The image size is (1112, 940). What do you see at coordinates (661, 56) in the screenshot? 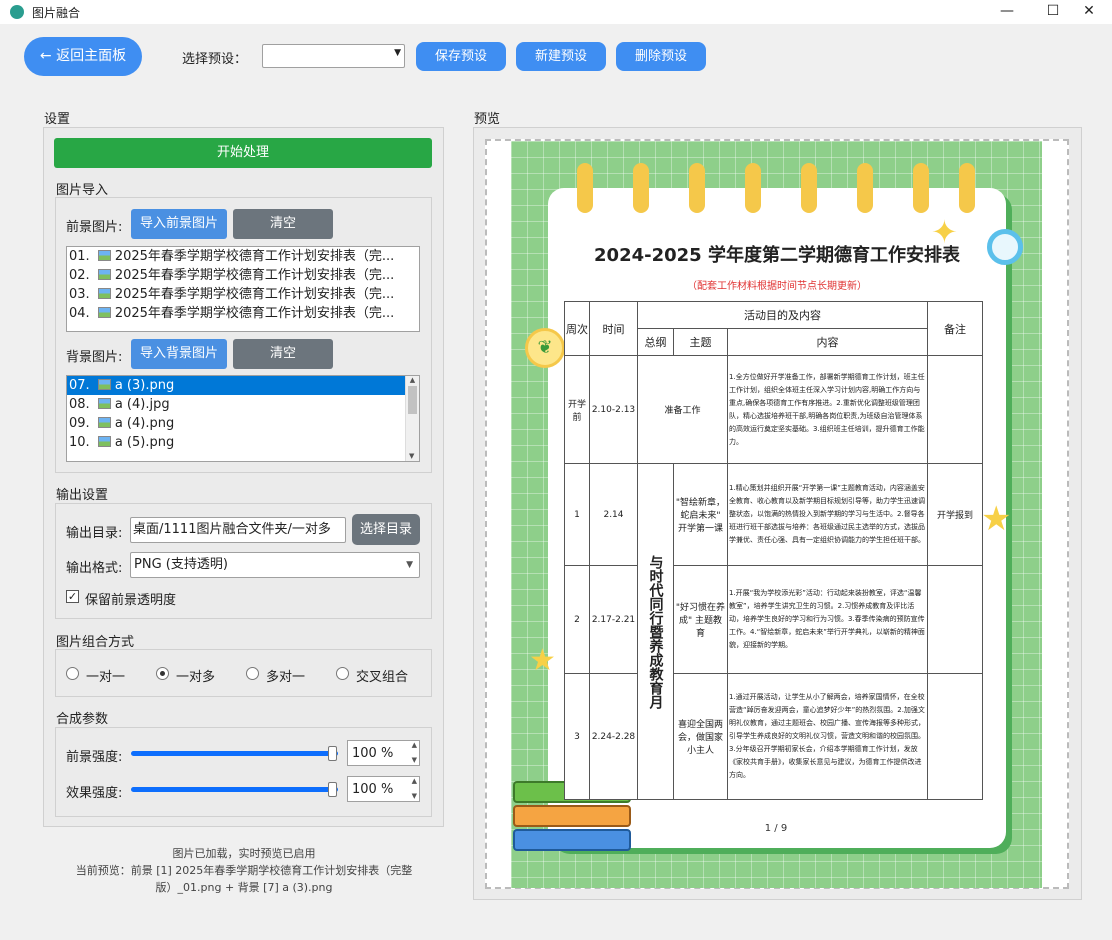
I see `delete-preset-button: 删除预设` at bounding box center [661, 56].